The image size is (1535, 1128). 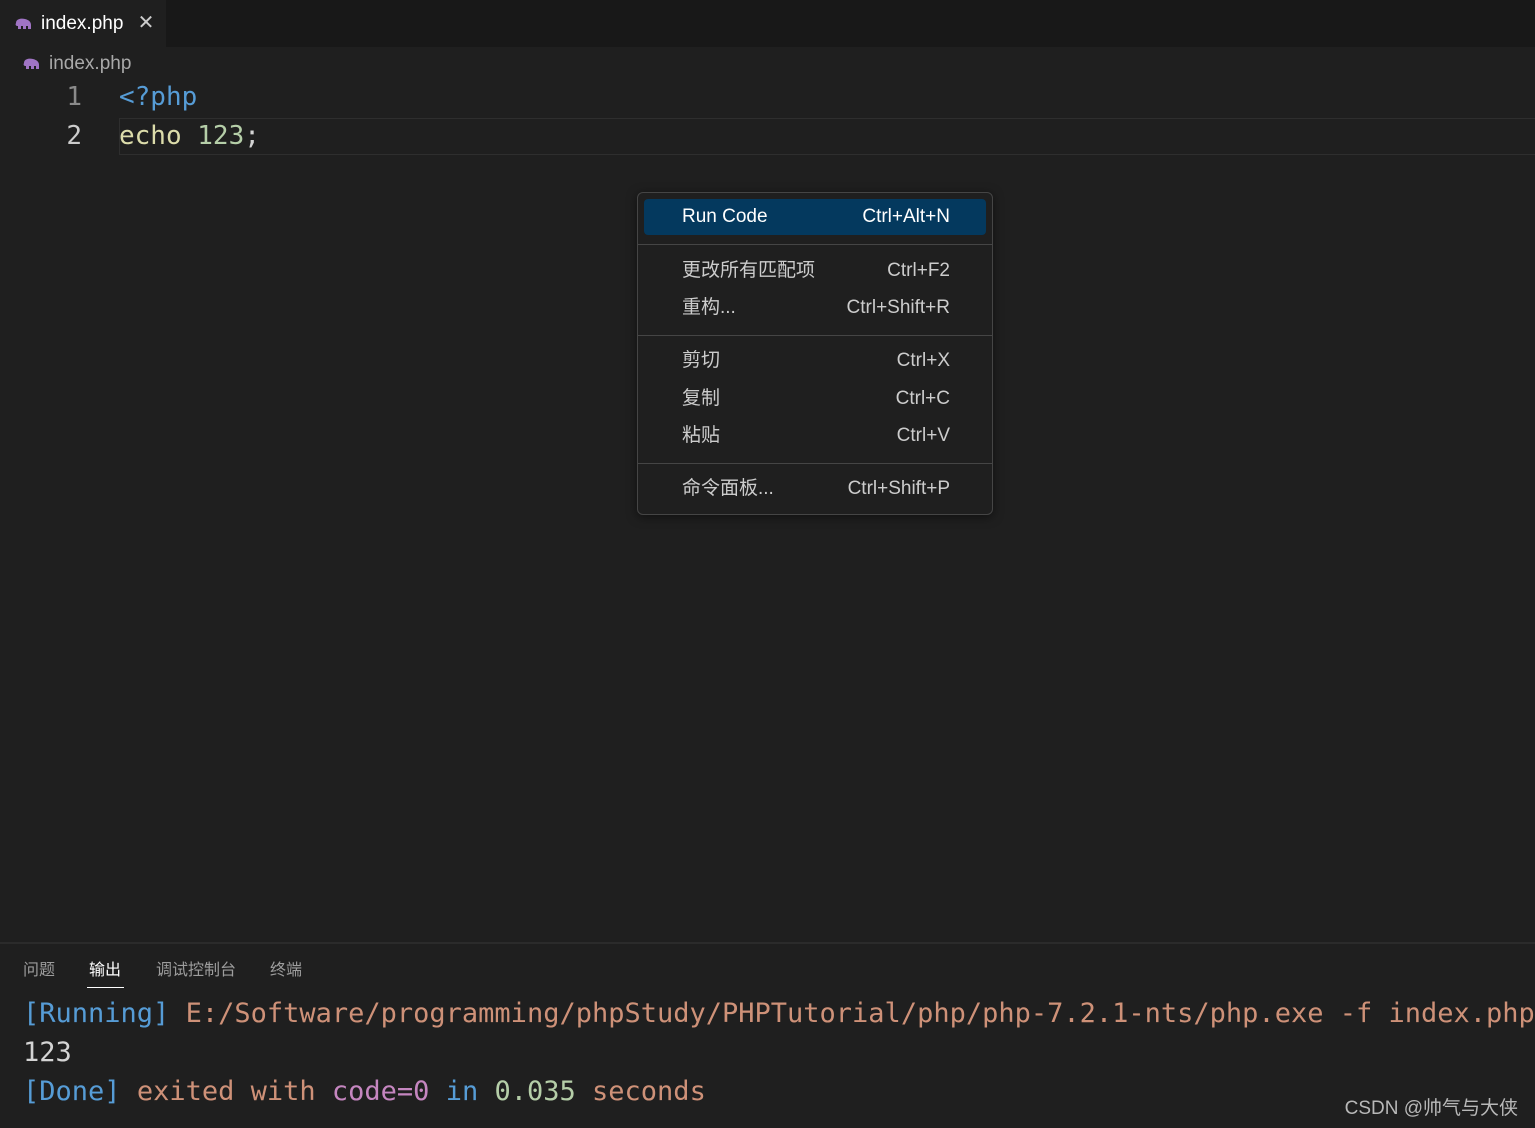 What do you see at coordinates (226, 1091) in the screenshot?
I see `done-exited: exited with` at bounding box center [226, 1091].